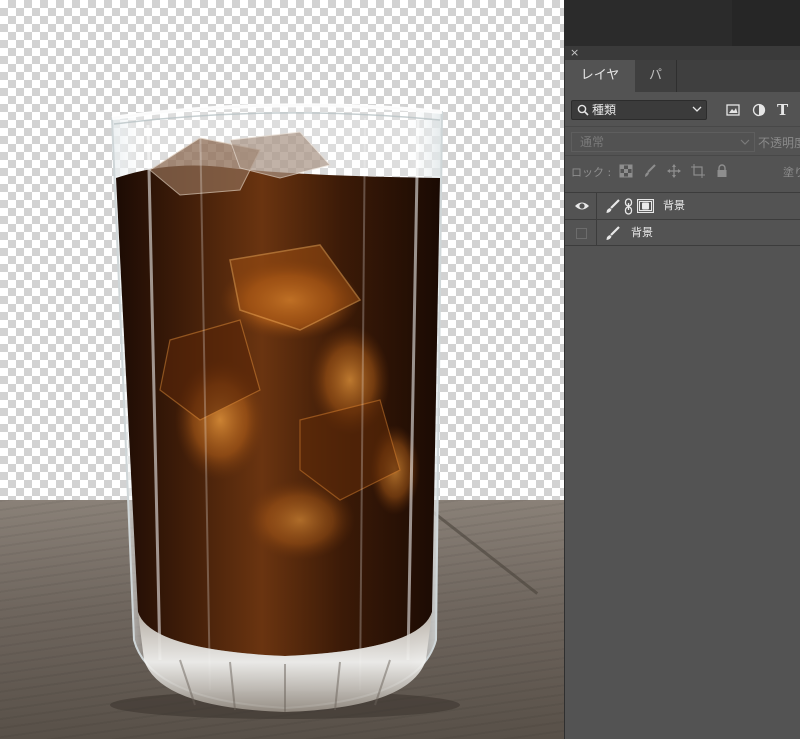  What do you see at coordinates (592, 142) in the screenshot?
I see `blend-mode-label: 通常` at bounding box center [592, 142].